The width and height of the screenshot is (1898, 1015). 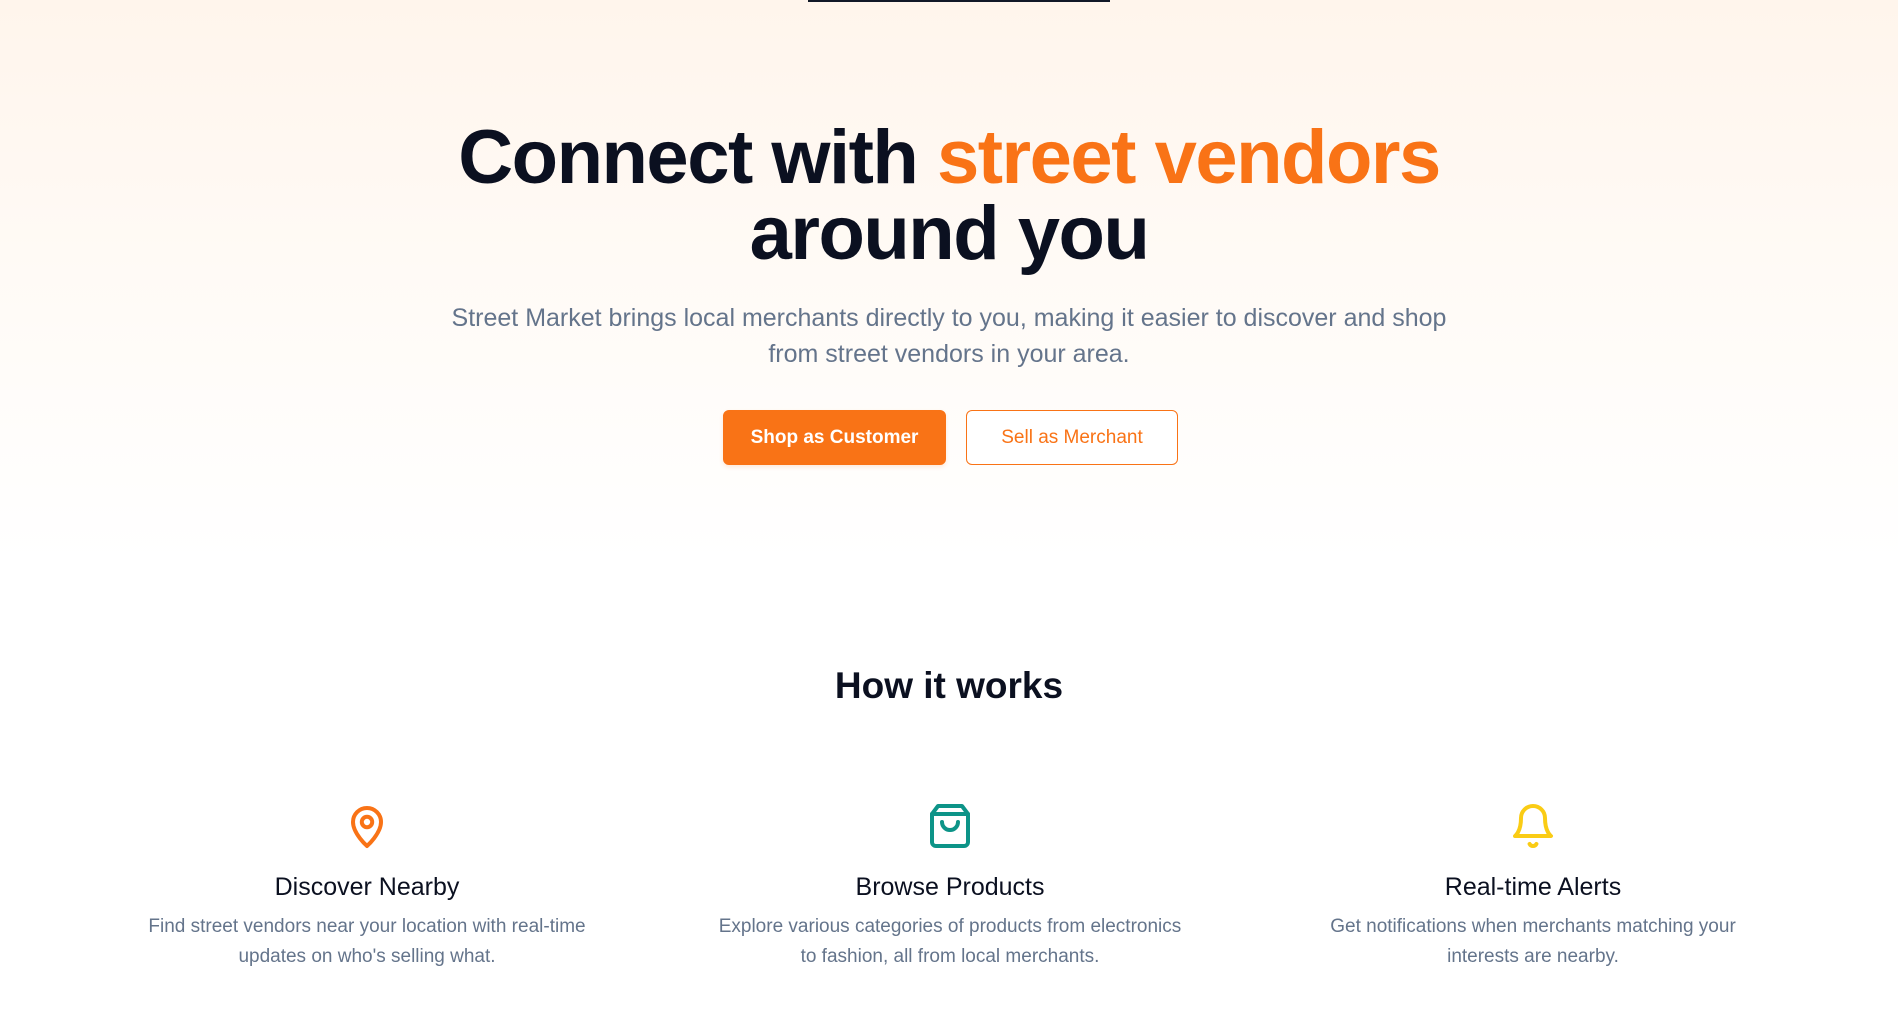 What do you see at coordinates (1072, 437) in the screenshot?
I see `sell-as-merchant-button: Sell as Merchant` at bounding box center [1072, 437].